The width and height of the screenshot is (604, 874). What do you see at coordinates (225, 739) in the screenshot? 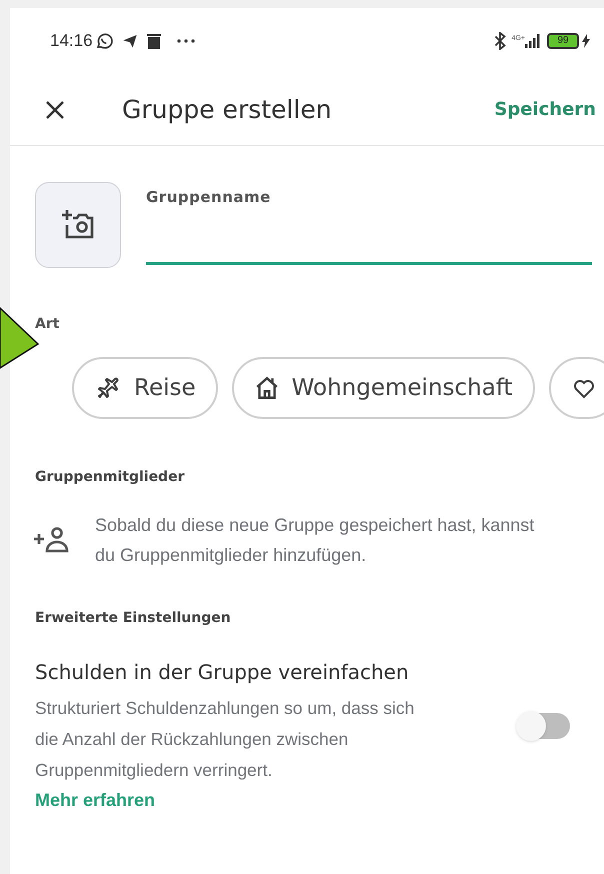
I see `setting-description: Strukturiert Schuldenzahlungen so um, dass sich die Anzahl der Rückzahlungen zwischen Gruppenmitgliedern verringert.` at bounding box center [225, 739].